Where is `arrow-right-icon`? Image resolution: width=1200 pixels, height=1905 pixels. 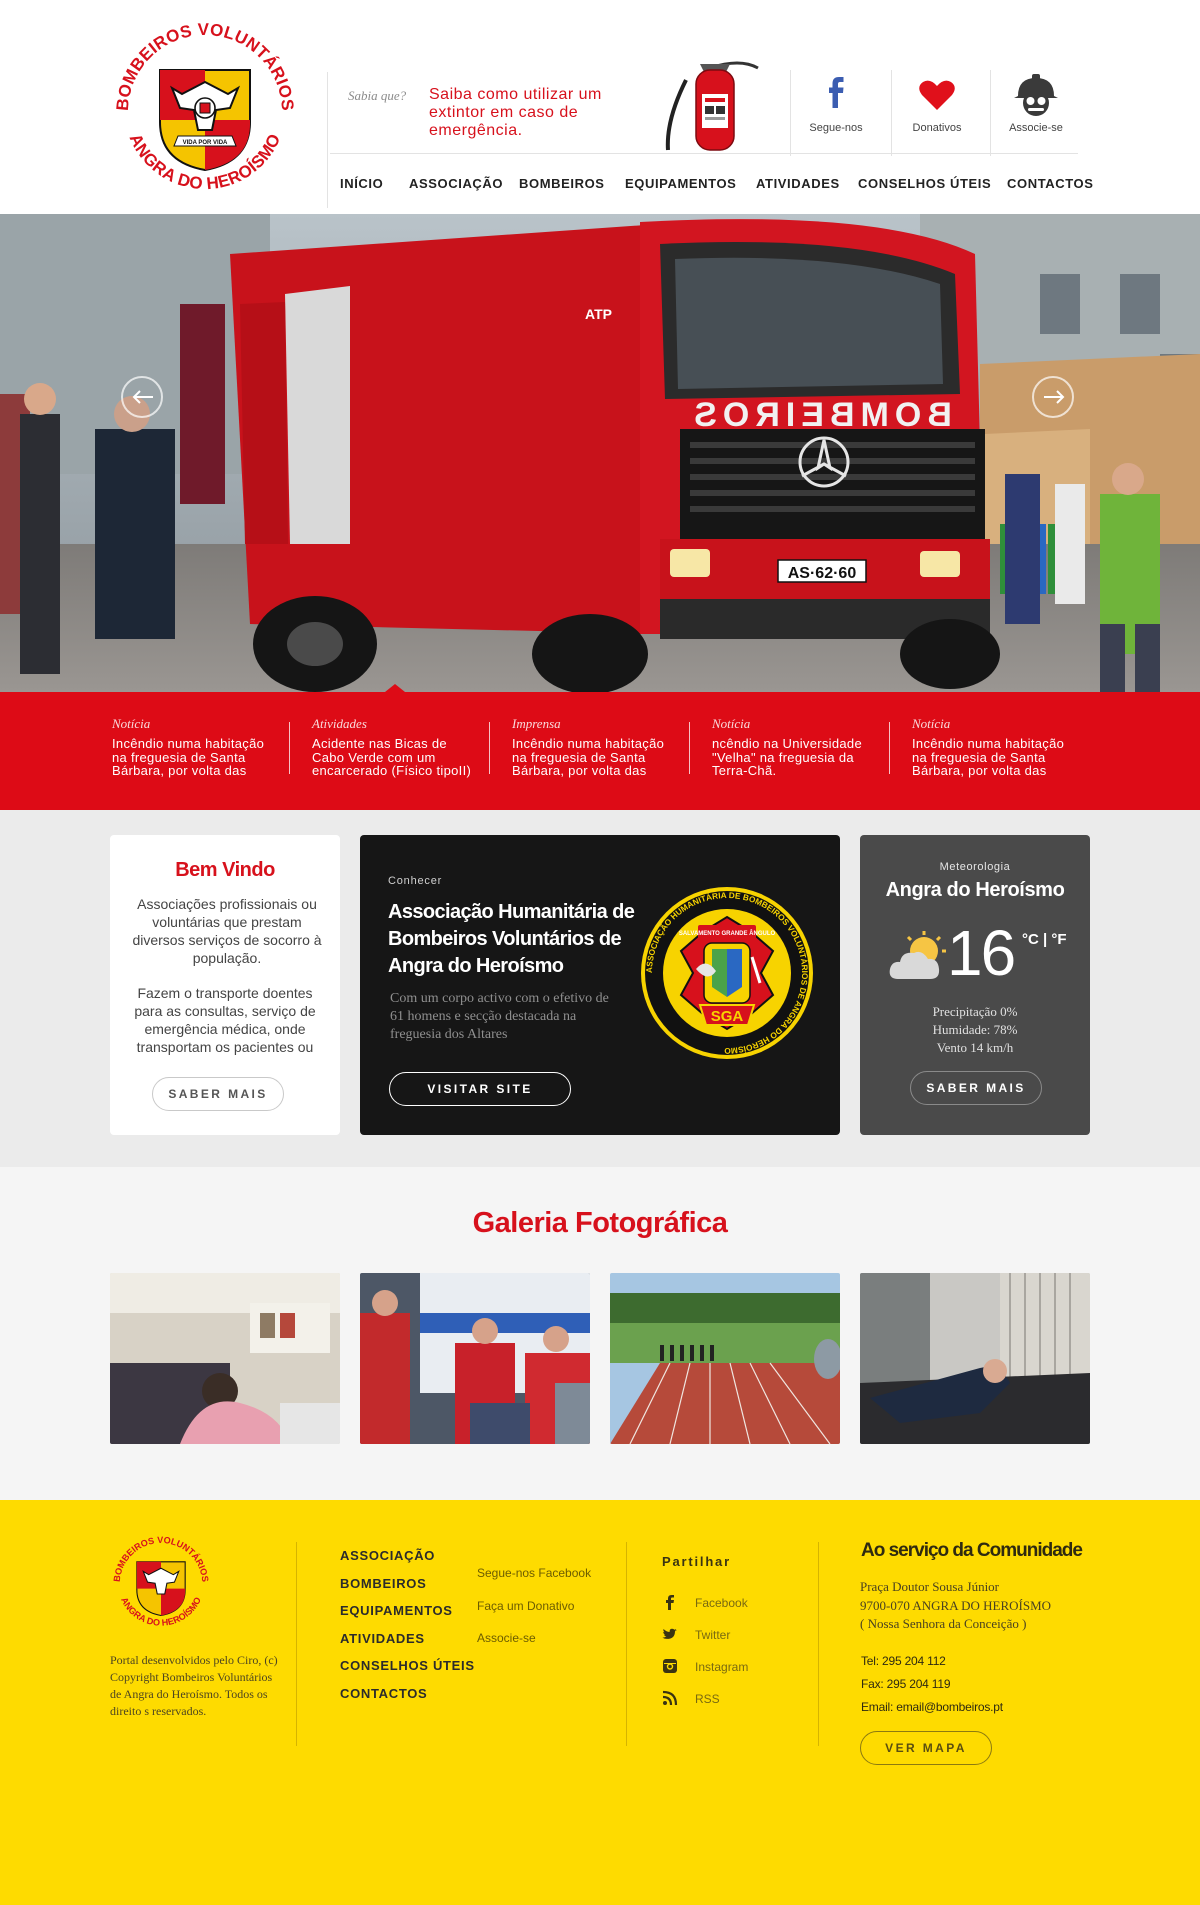 arrow-right-icon is located at coordinates (1054, 397).